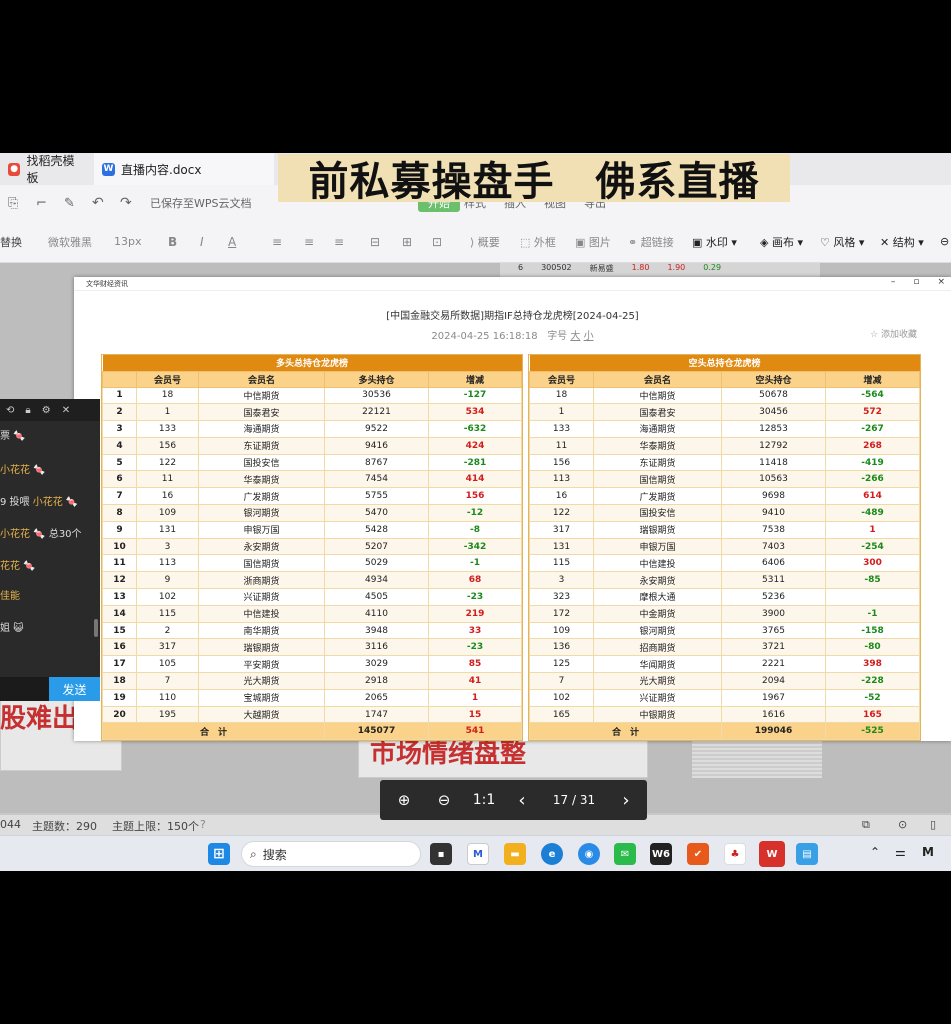 Image resolution: width=951 pixels, height=1024 pixels. What do you see at coordinates (98, 203) in the screenshot?
I see `undo-icon: ↶` at bounding box center [98, 203].